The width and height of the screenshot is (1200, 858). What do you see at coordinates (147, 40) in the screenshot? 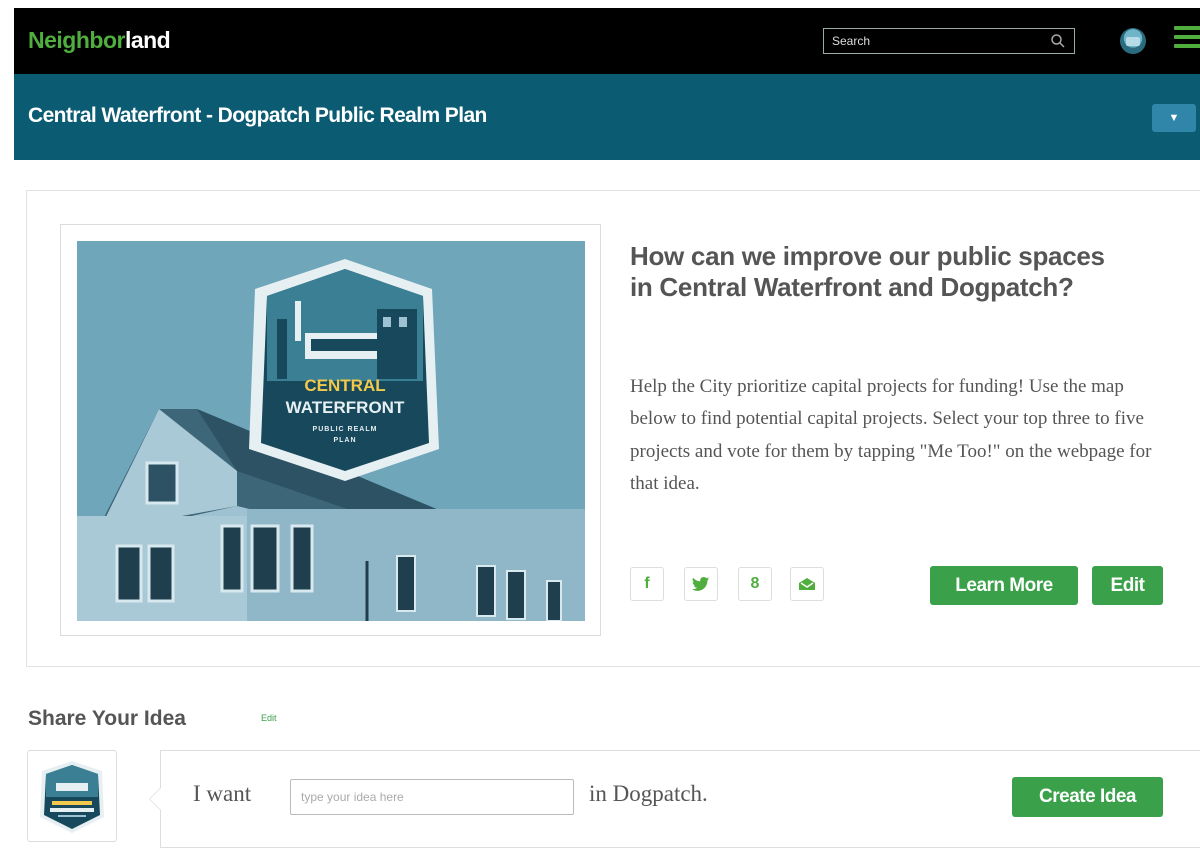
I see `logo-text-land: land` at bounding box center [147, 40].